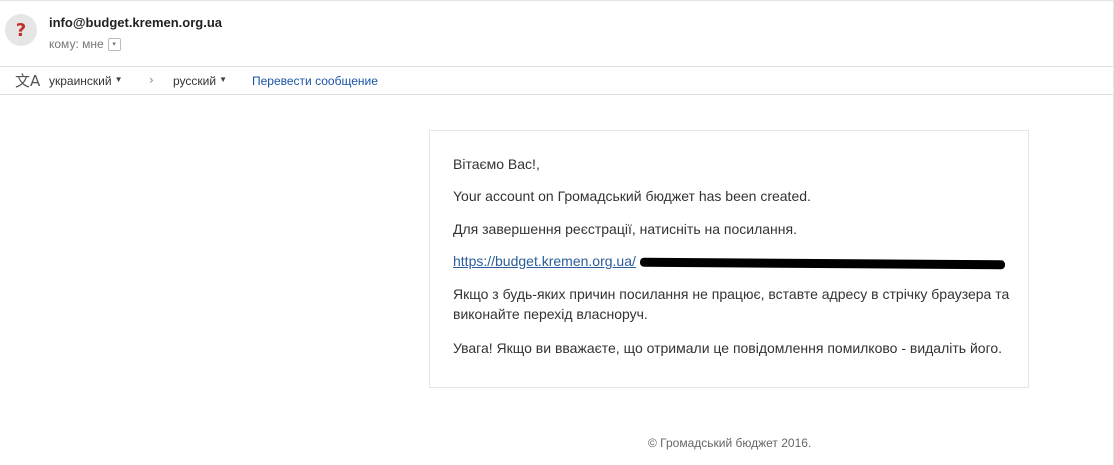 This screenshot has width=1114, height=465. I want to click on translate-message-link: Перевести сообщение, so click(315, 81).